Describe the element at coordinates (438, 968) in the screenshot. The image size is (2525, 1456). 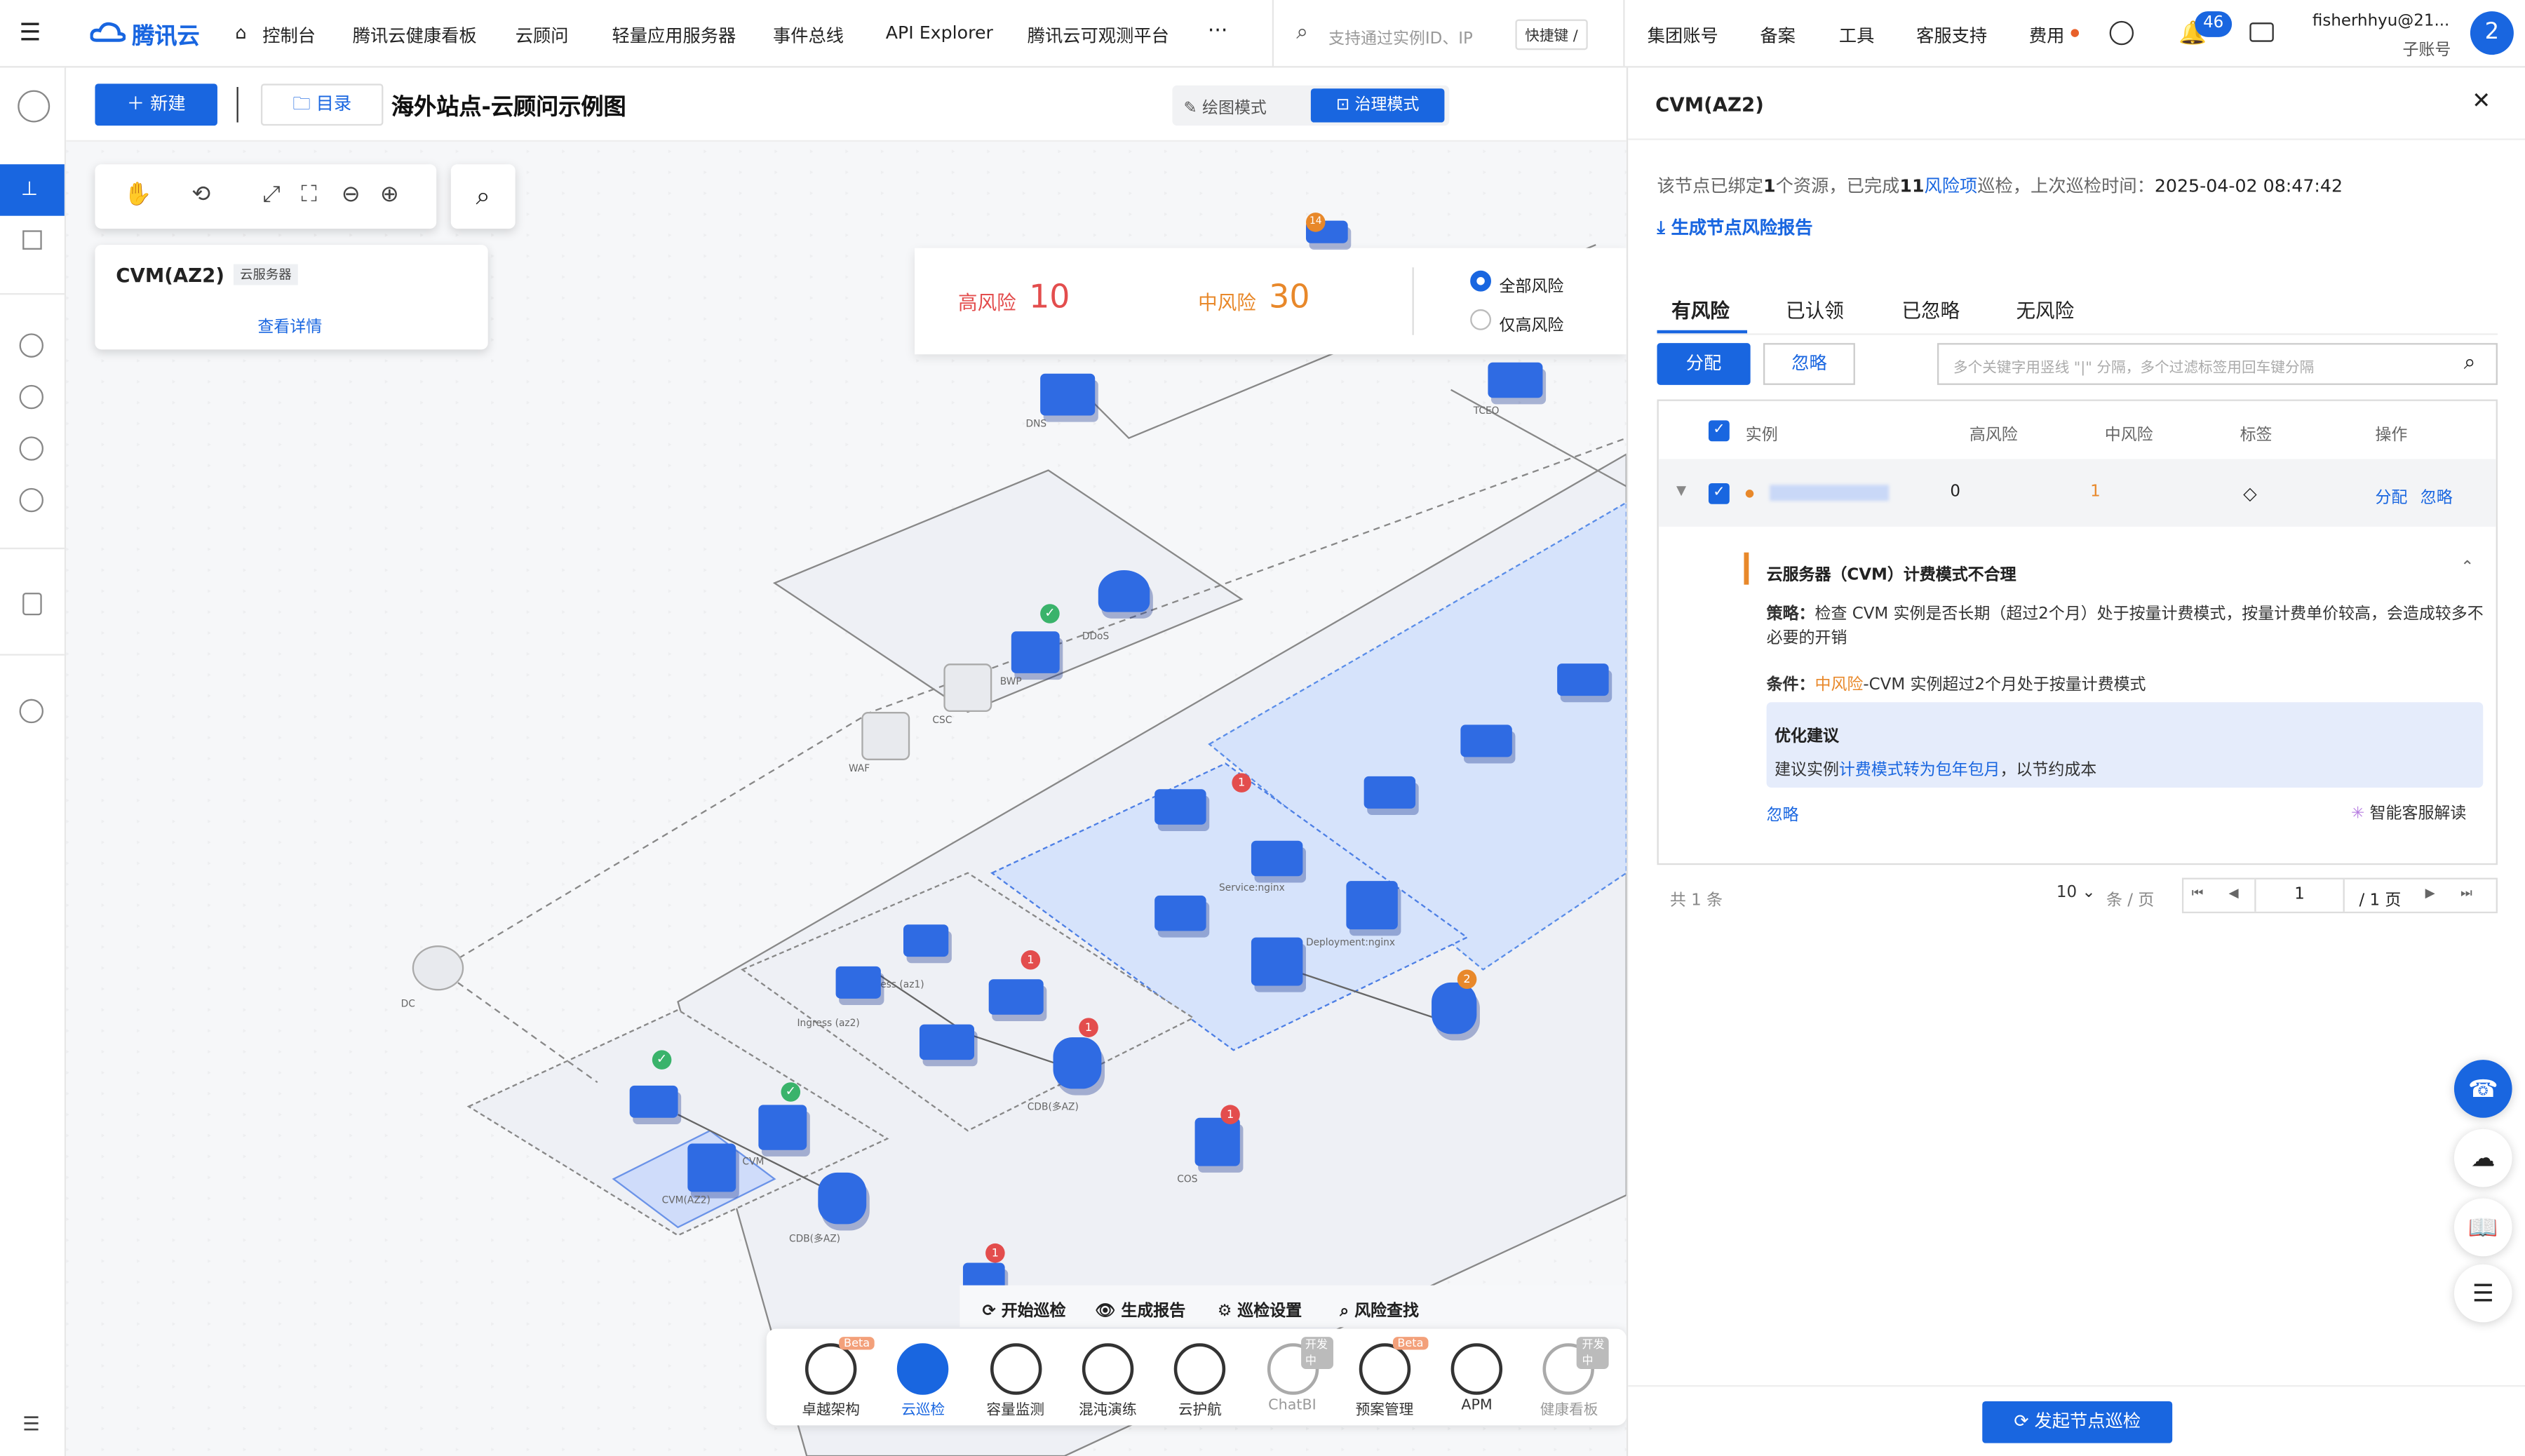
I see `diagram-node-dc` at that location.